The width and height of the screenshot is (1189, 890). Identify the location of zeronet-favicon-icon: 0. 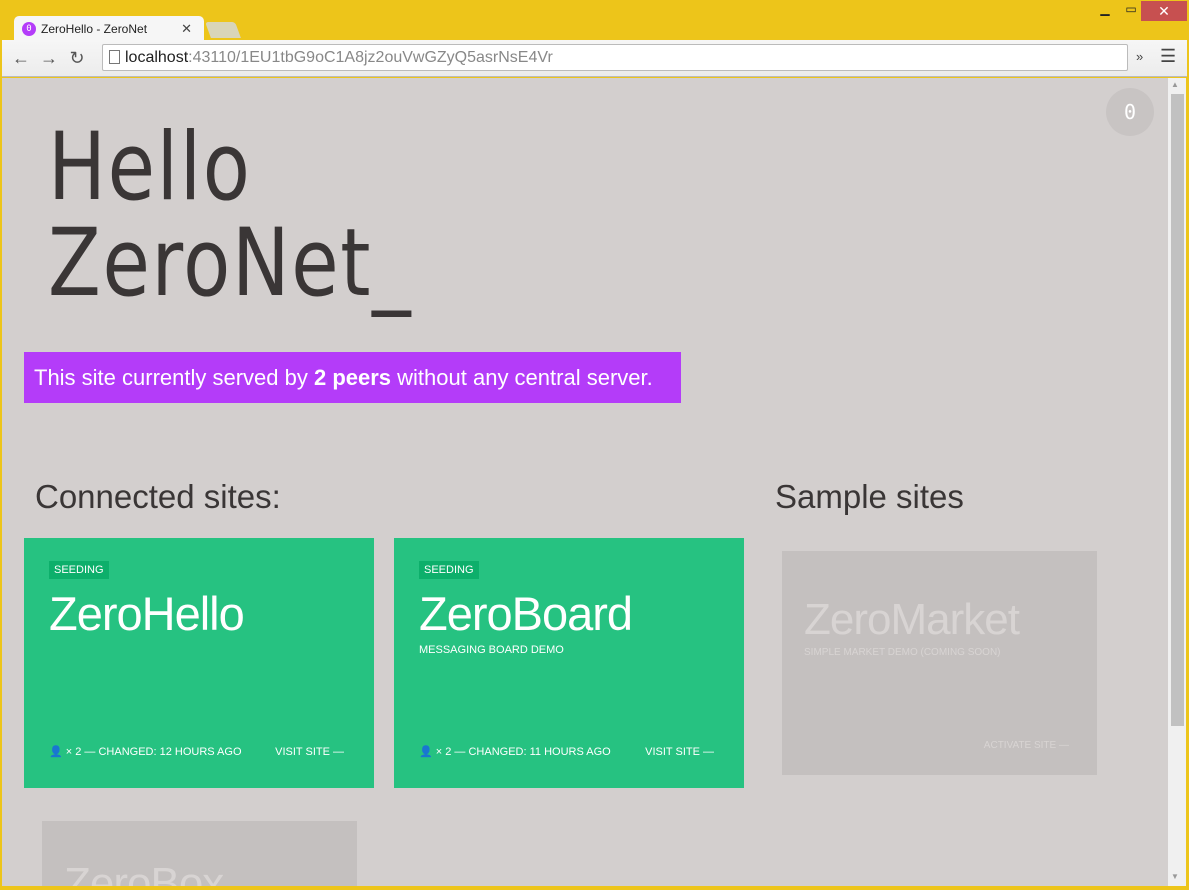
(29, 29).